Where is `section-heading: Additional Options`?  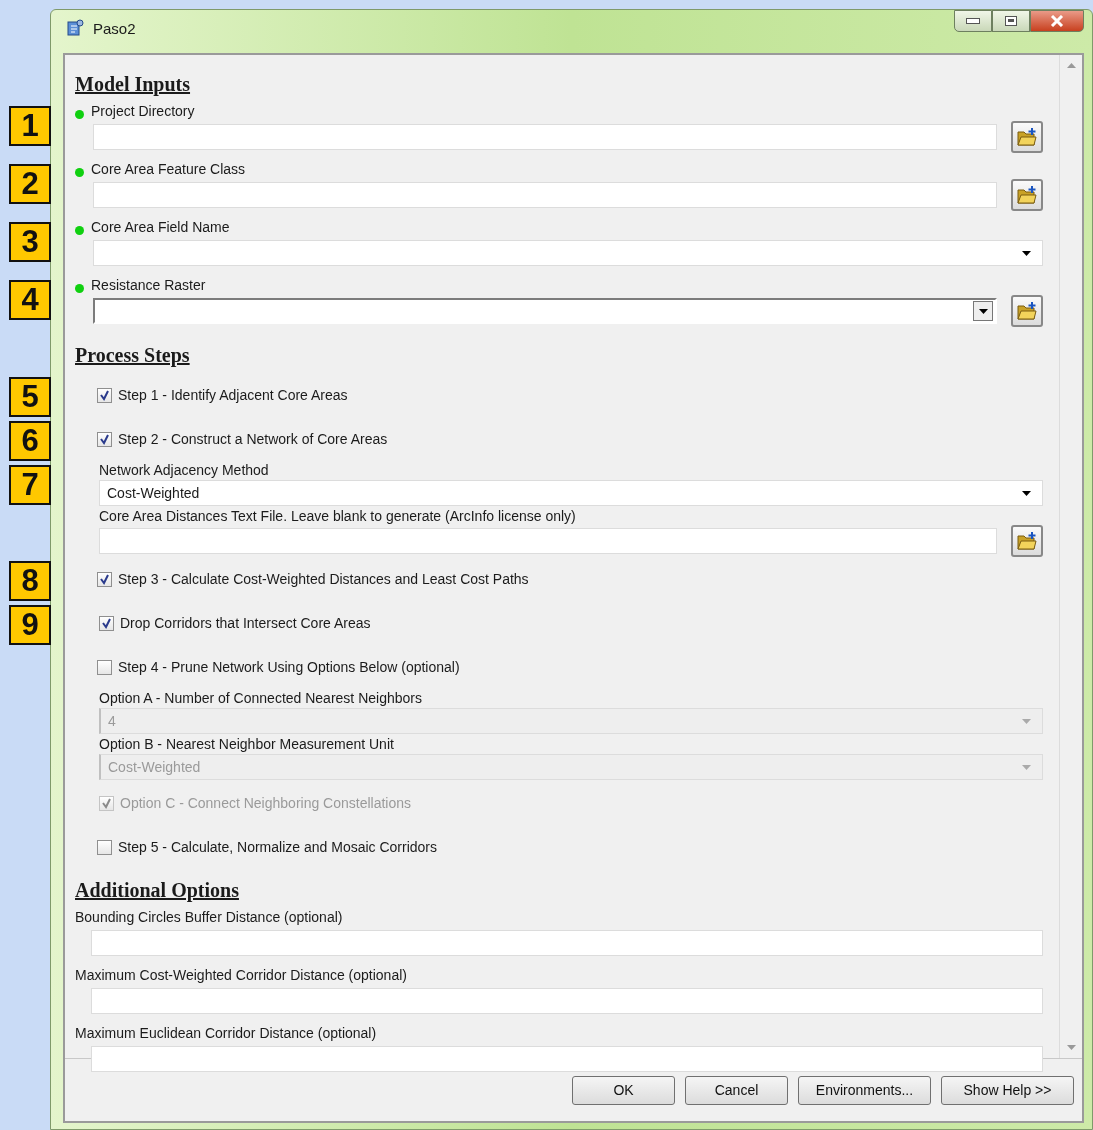
section-heading: Additional Options is located at coordinates (157, 890).